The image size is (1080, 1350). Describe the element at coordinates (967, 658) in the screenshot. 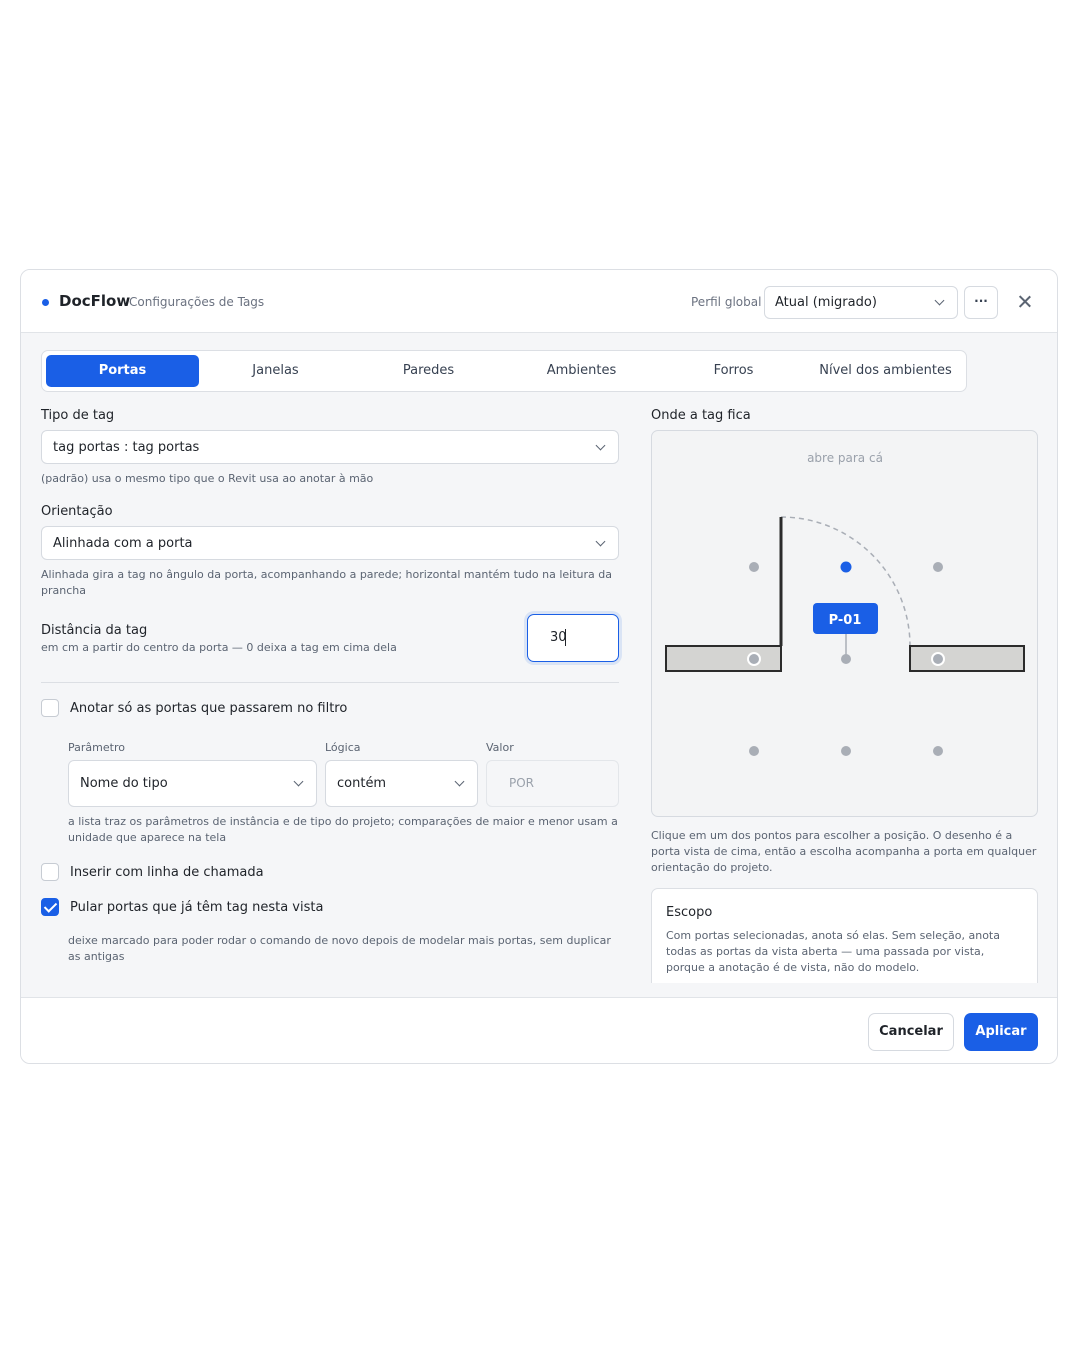

I see `wall-right` at that location.